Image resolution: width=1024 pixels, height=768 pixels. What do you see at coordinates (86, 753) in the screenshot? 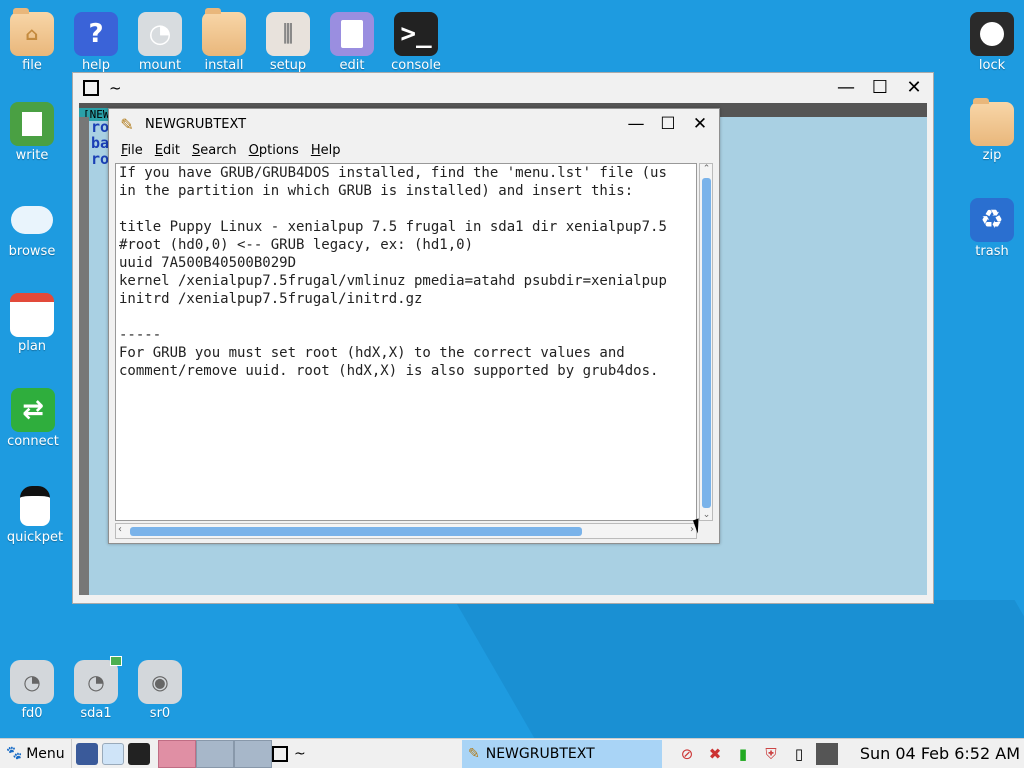
I see `quicklaunch-filemanager-icon` at bounding box center [86, 753].